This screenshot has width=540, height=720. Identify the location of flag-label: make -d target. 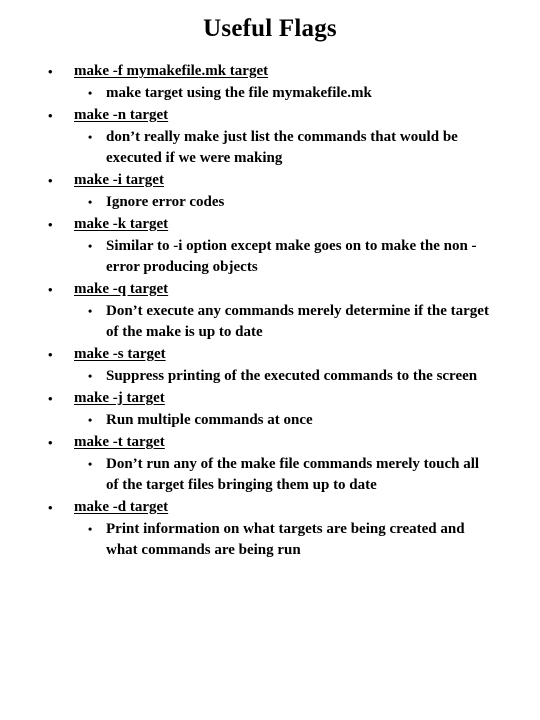
(121, 507).